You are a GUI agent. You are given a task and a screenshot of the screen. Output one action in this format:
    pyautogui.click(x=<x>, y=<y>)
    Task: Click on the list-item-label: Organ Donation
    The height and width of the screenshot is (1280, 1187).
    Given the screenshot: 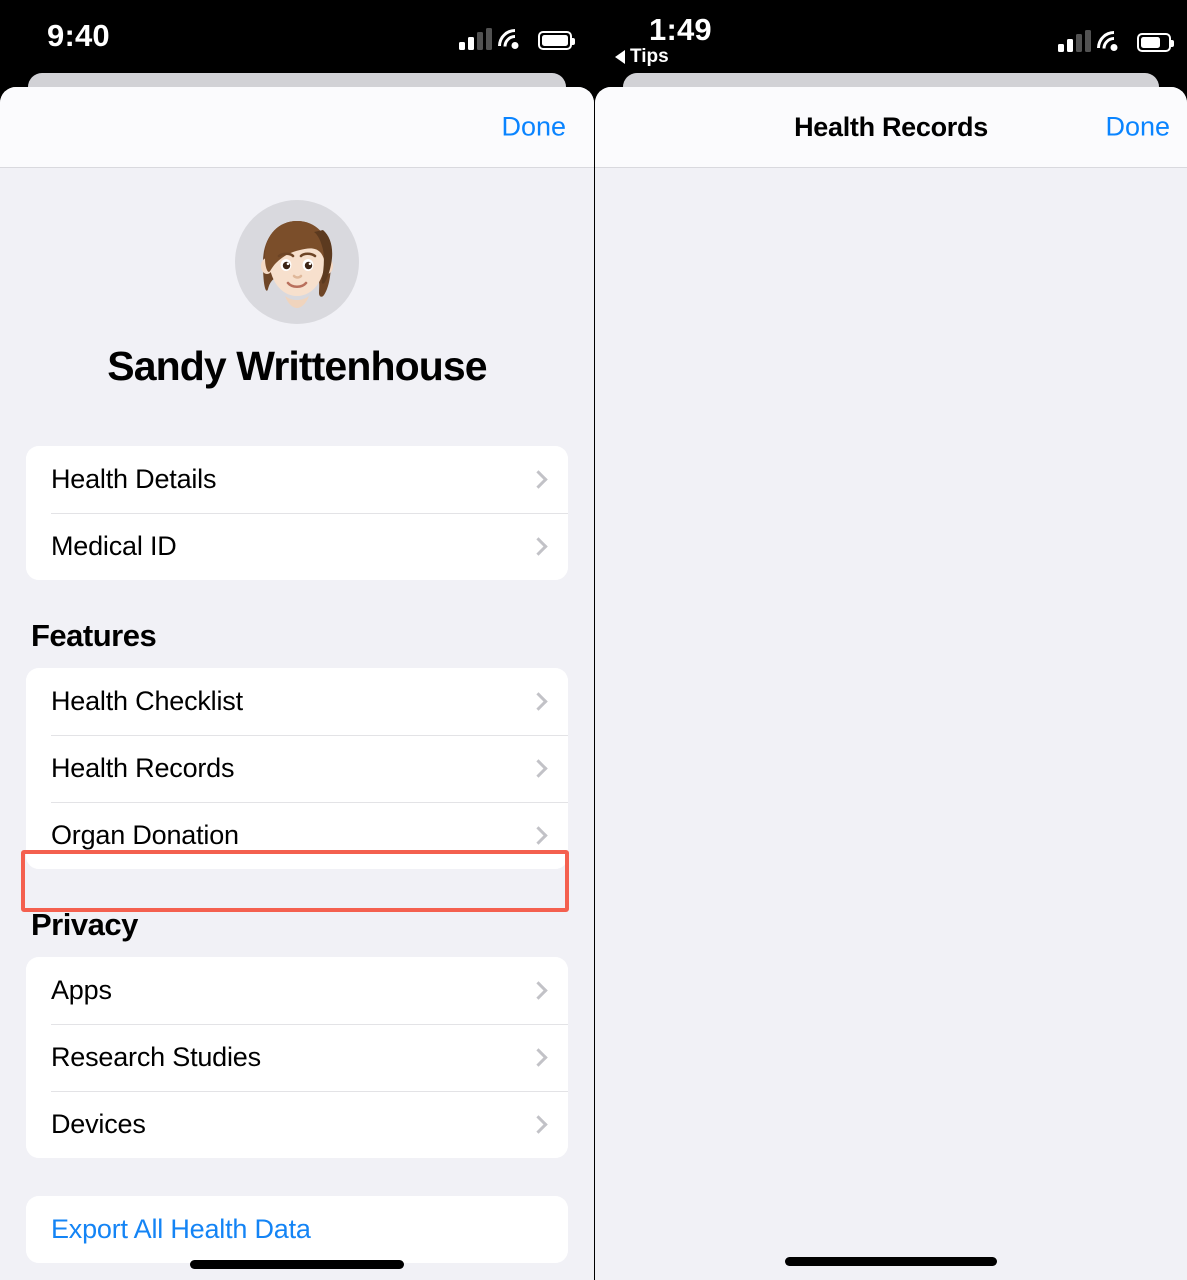 What is the action you would take?
    pyautogui.click(x=145, y=835)
    